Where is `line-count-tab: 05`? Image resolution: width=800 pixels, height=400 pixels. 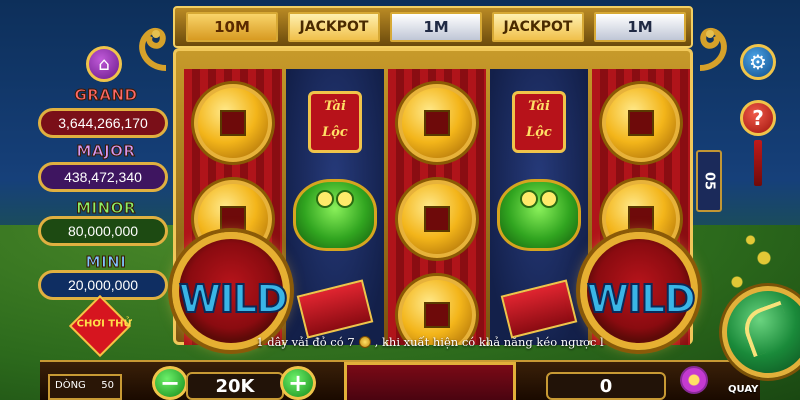
line-count-tab: 05 is located at coordinates (709, 181).